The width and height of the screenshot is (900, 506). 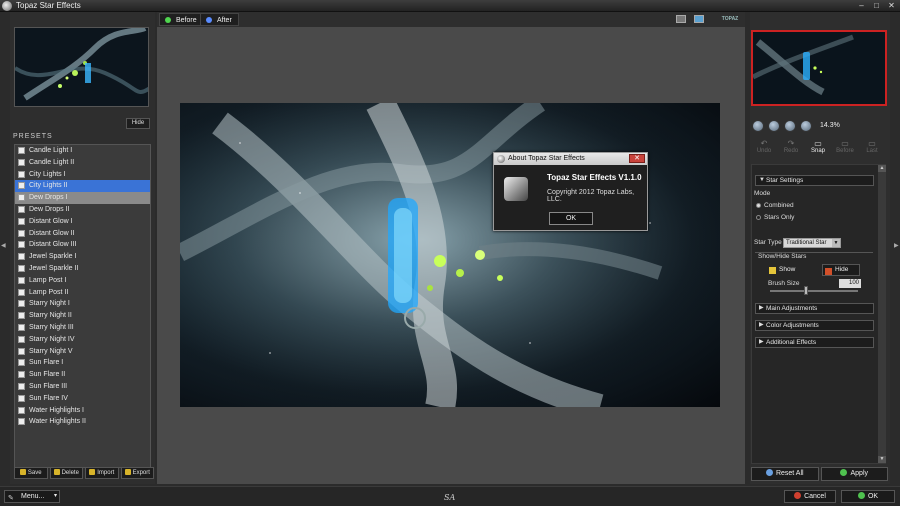 What do you see at coordinates (785, 474) in the screenshot?
I see `reset-all-button: Reset All` at bounding box center [785, 474].